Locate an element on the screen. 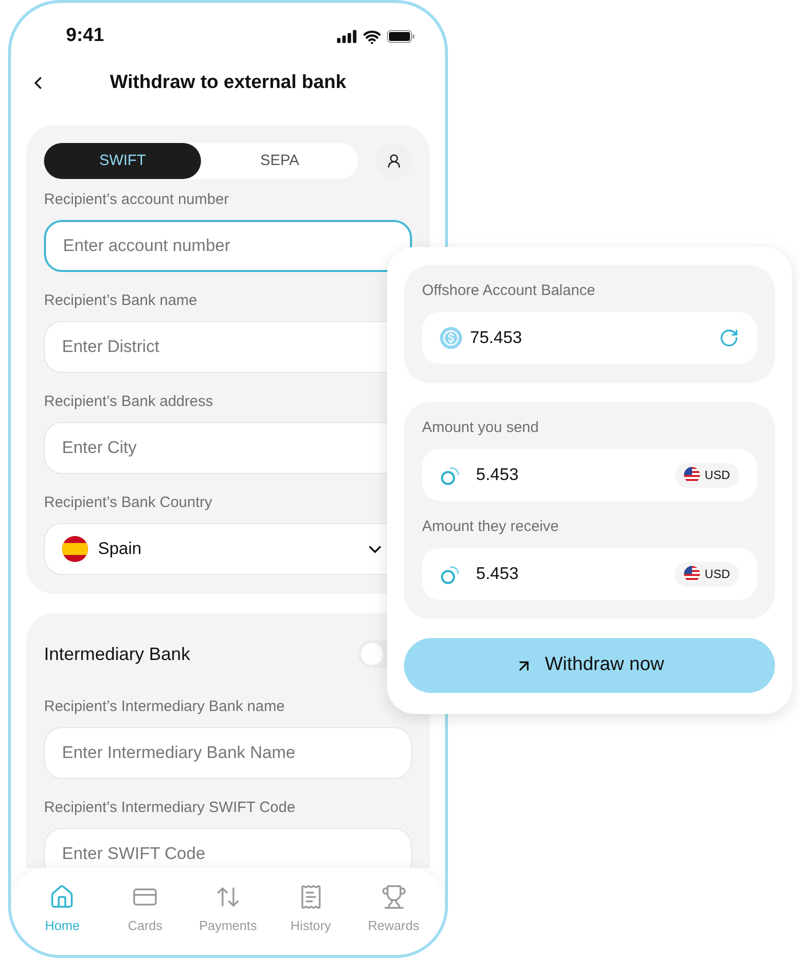  section-title: Intermediary Bank is located at coordinates (117, 654).